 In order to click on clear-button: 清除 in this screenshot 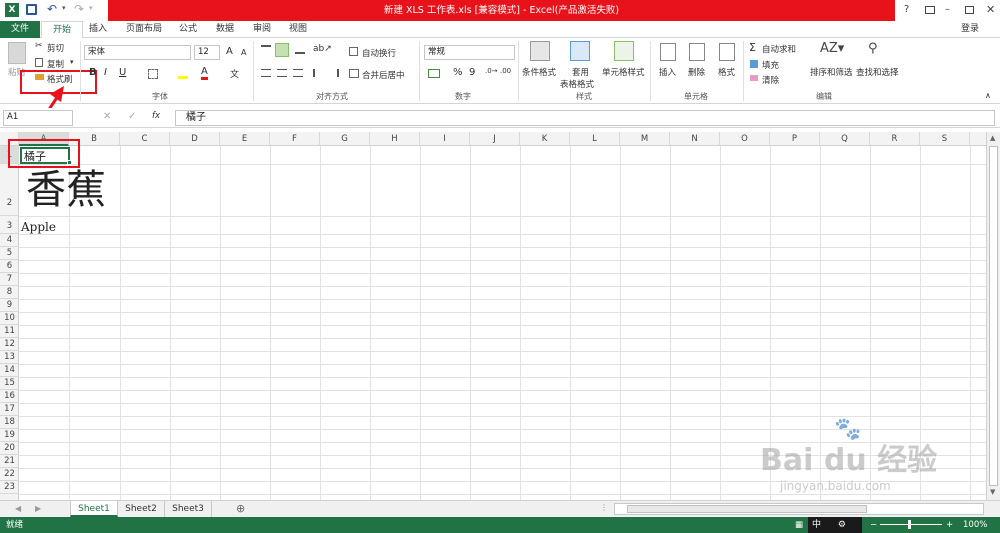, I will do `click(770, 80)`.